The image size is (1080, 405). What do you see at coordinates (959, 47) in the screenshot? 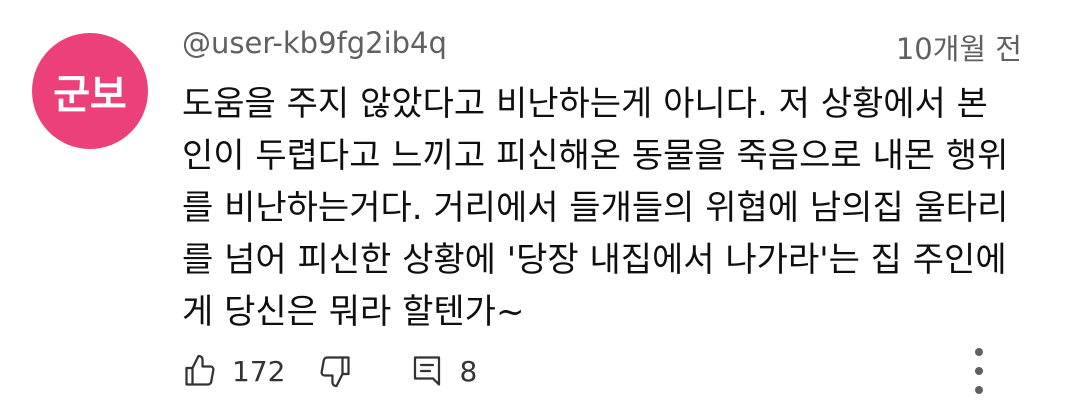
I see `comment-timestamp: 10개월 전` at bounding box center [959, 47].